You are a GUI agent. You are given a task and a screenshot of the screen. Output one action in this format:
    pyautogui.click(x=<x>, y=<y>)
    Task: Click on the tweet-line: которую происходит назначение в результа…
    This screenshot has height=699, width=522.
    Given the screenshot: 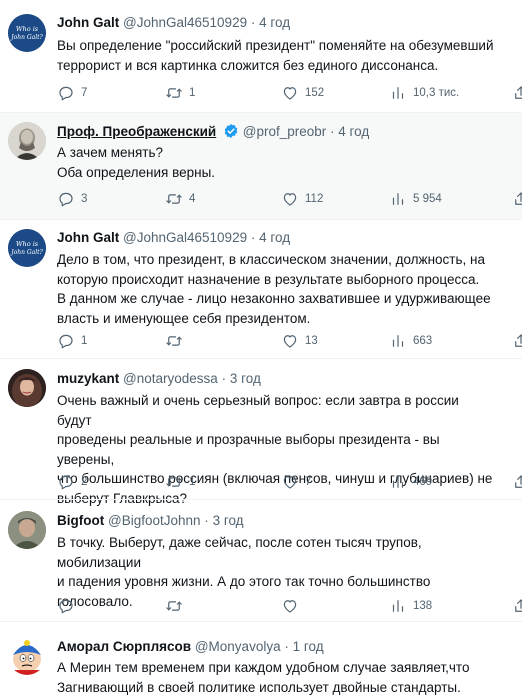 What is the action you would take?
    pyautogui.click(x=268, y=279)
    